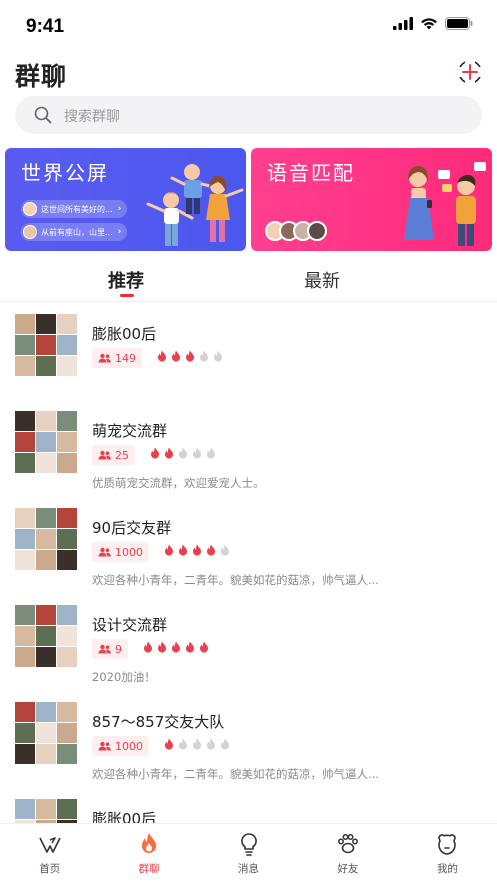 The width and height of the screenshot is (497, 883). Describe the element at coordinates (347, 853) in the screenshot. I see `tab-friends: 好友` at that location.